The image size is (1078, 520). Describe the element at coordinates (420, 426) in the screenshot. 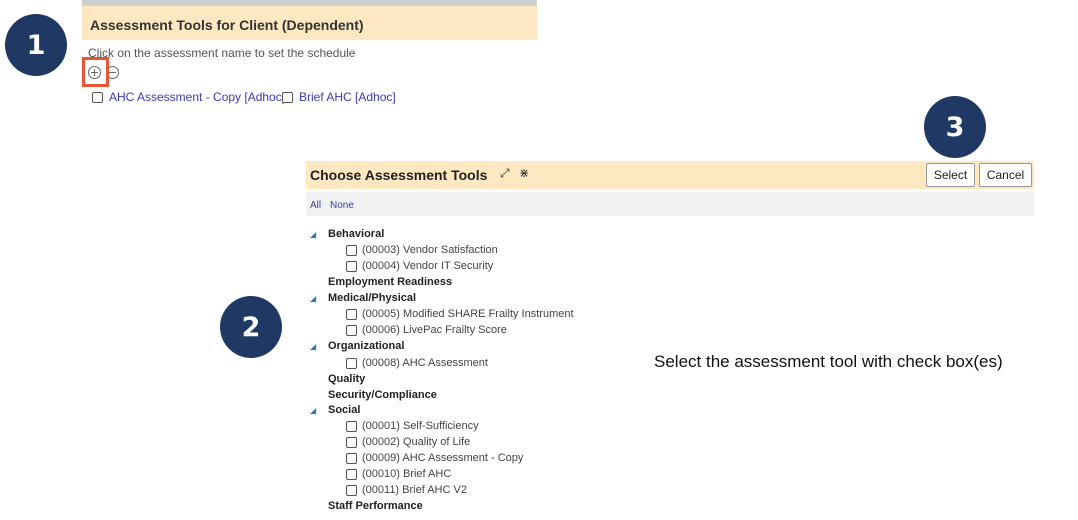

I see `tool-label: (00001) Self-Sufficiency` at that location.